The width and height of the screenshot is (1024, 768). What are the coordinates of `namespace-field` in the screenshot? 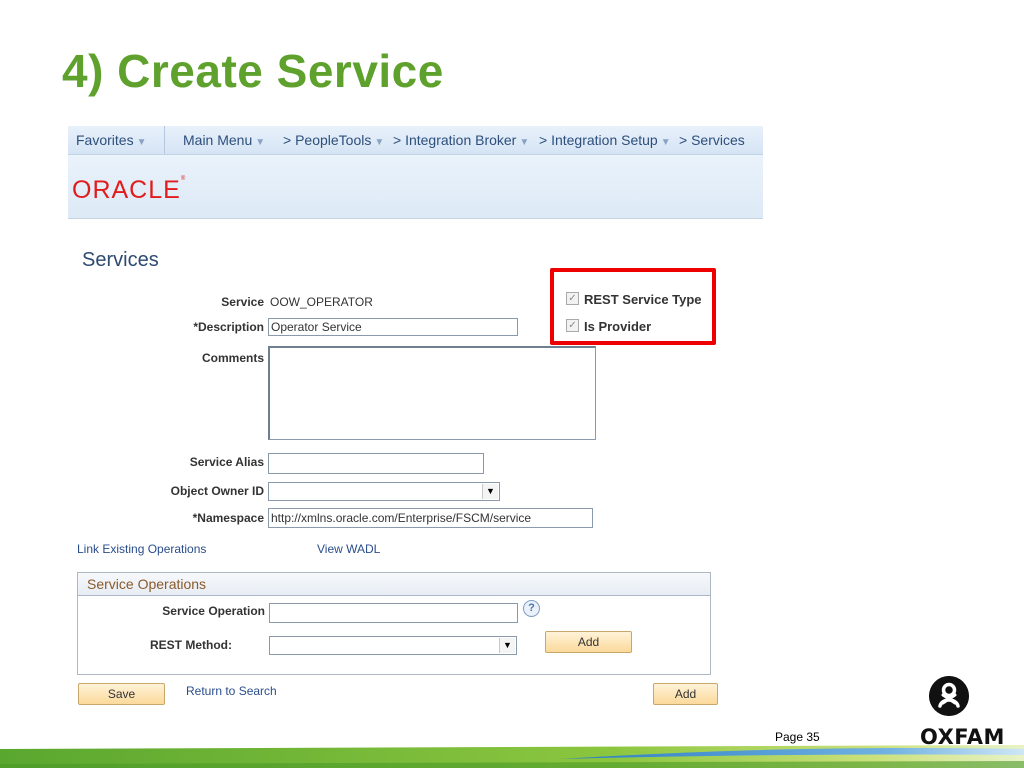 It's located at (430, 518).